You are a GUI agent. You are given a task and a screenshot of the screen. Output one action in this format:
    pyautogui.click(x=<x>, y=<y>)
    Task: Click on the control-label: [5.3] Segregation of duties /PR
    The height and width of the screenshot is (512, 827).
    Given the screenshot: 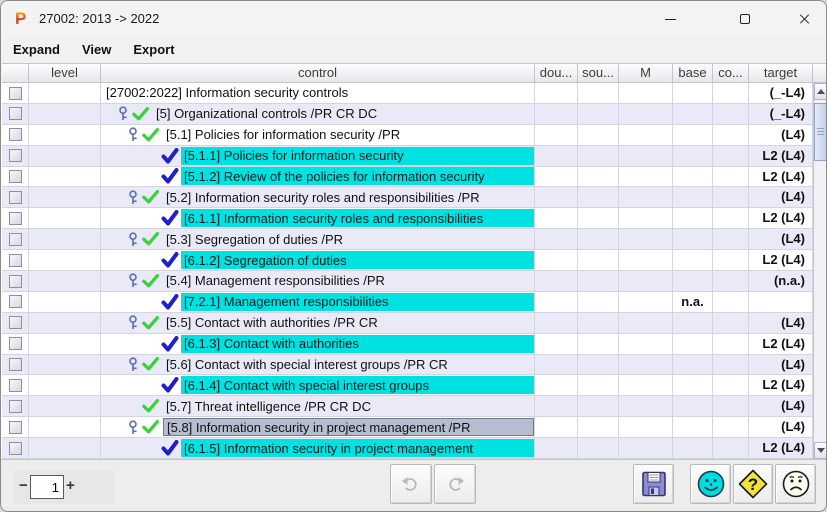 What is the action you would take?
    pyautogui.click(x=348, y=239)
    